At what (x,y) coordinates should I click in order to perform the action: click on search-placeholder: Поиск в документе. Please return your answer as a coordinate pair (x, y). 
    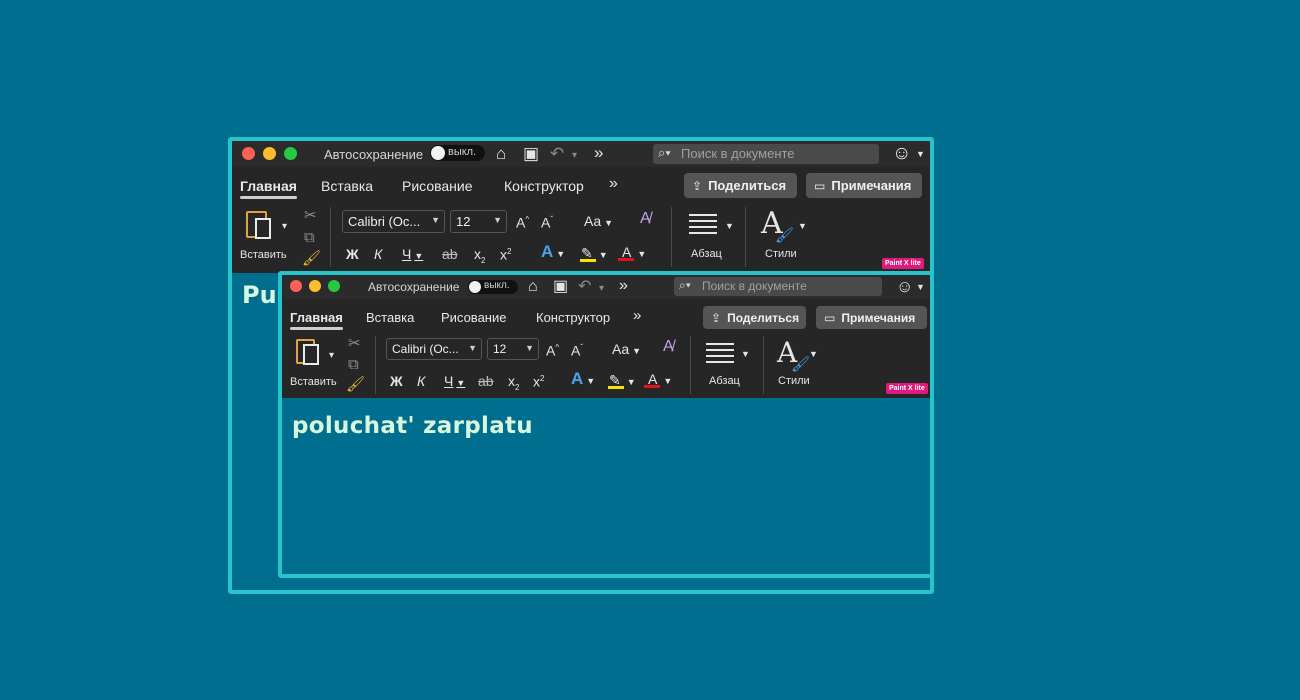
    Looking at the image, I should click on (754, 286).